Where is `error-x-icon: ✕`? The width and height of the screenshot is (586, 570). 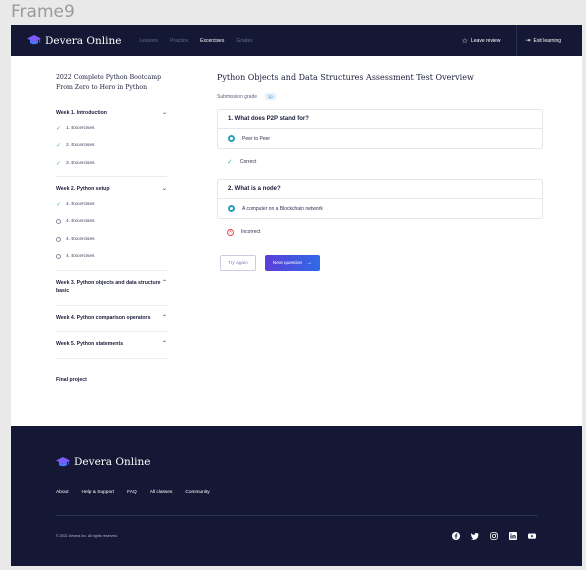 error-x-icon: ✕ is located at coordinates (230, 232).